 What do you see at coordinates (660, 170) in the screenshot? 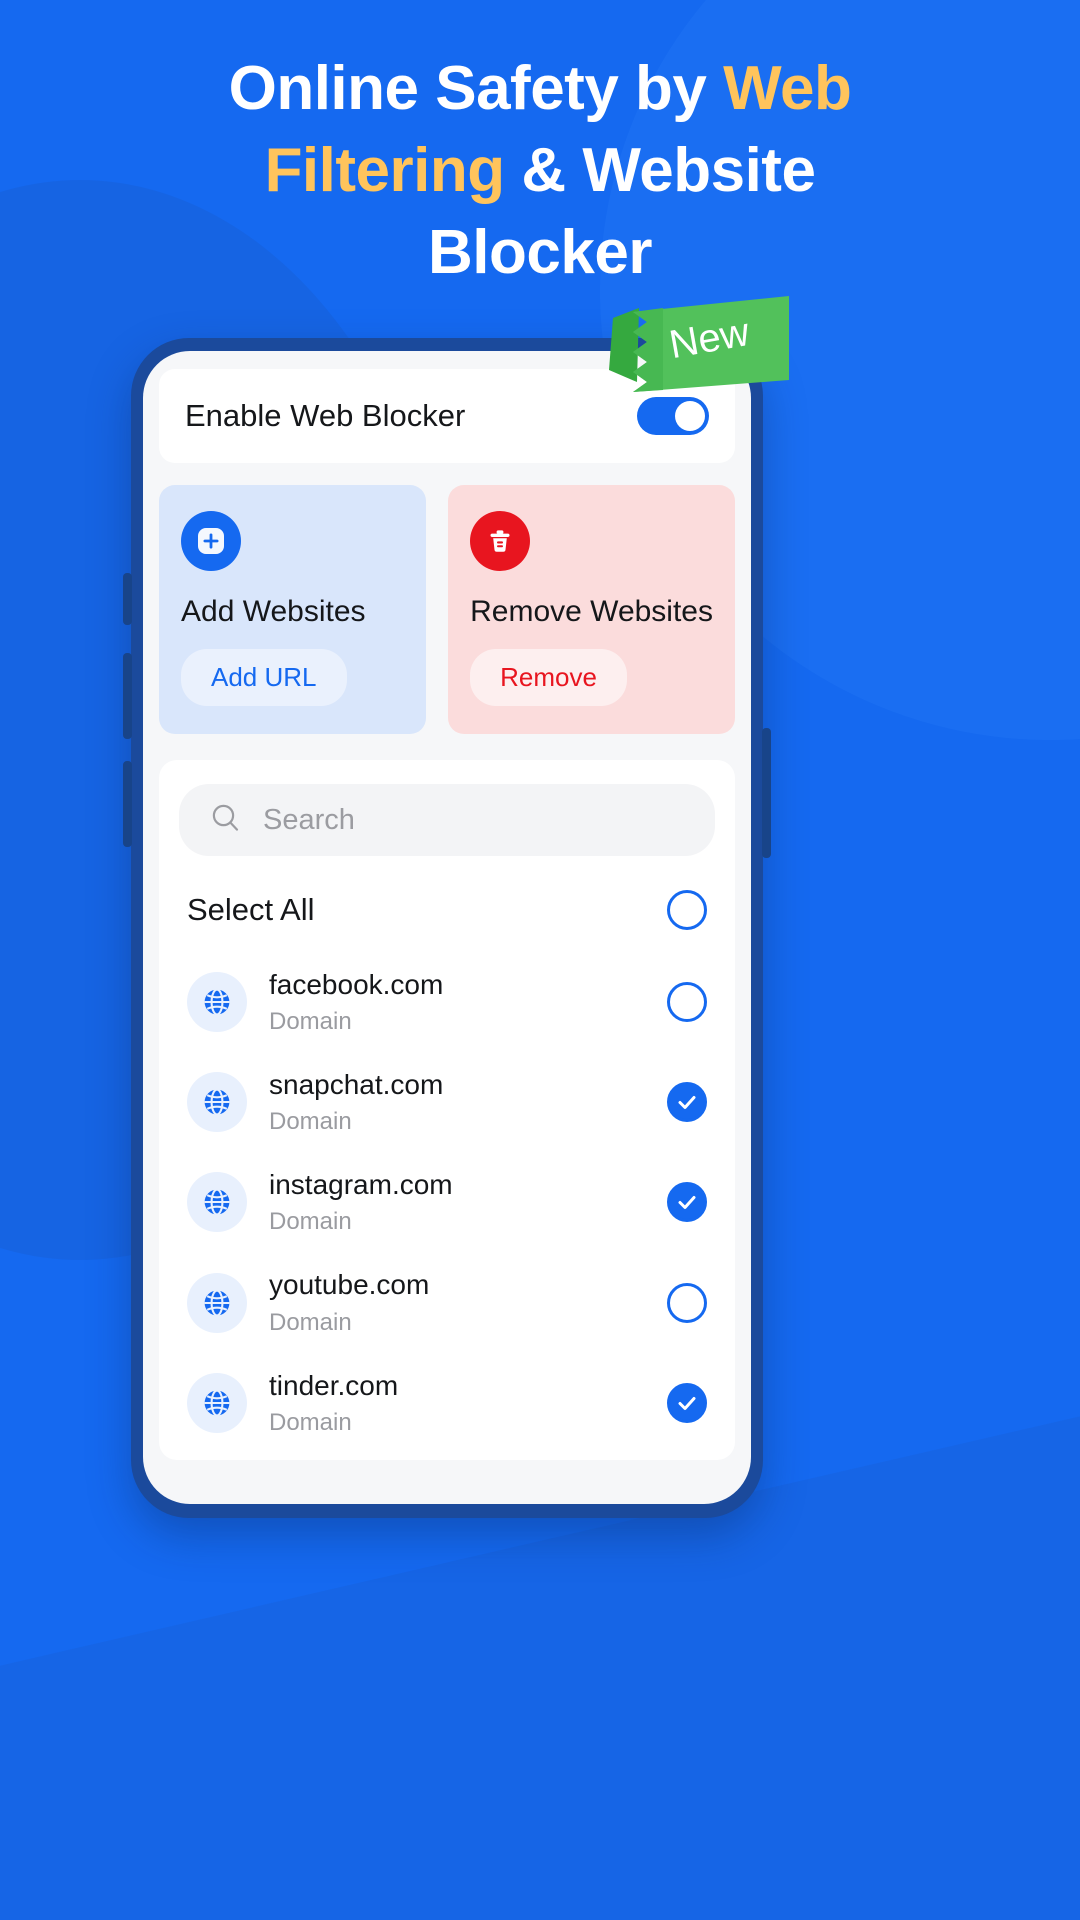
I see `headline-line2-part2: & Website` at bounding box center [660, 170].